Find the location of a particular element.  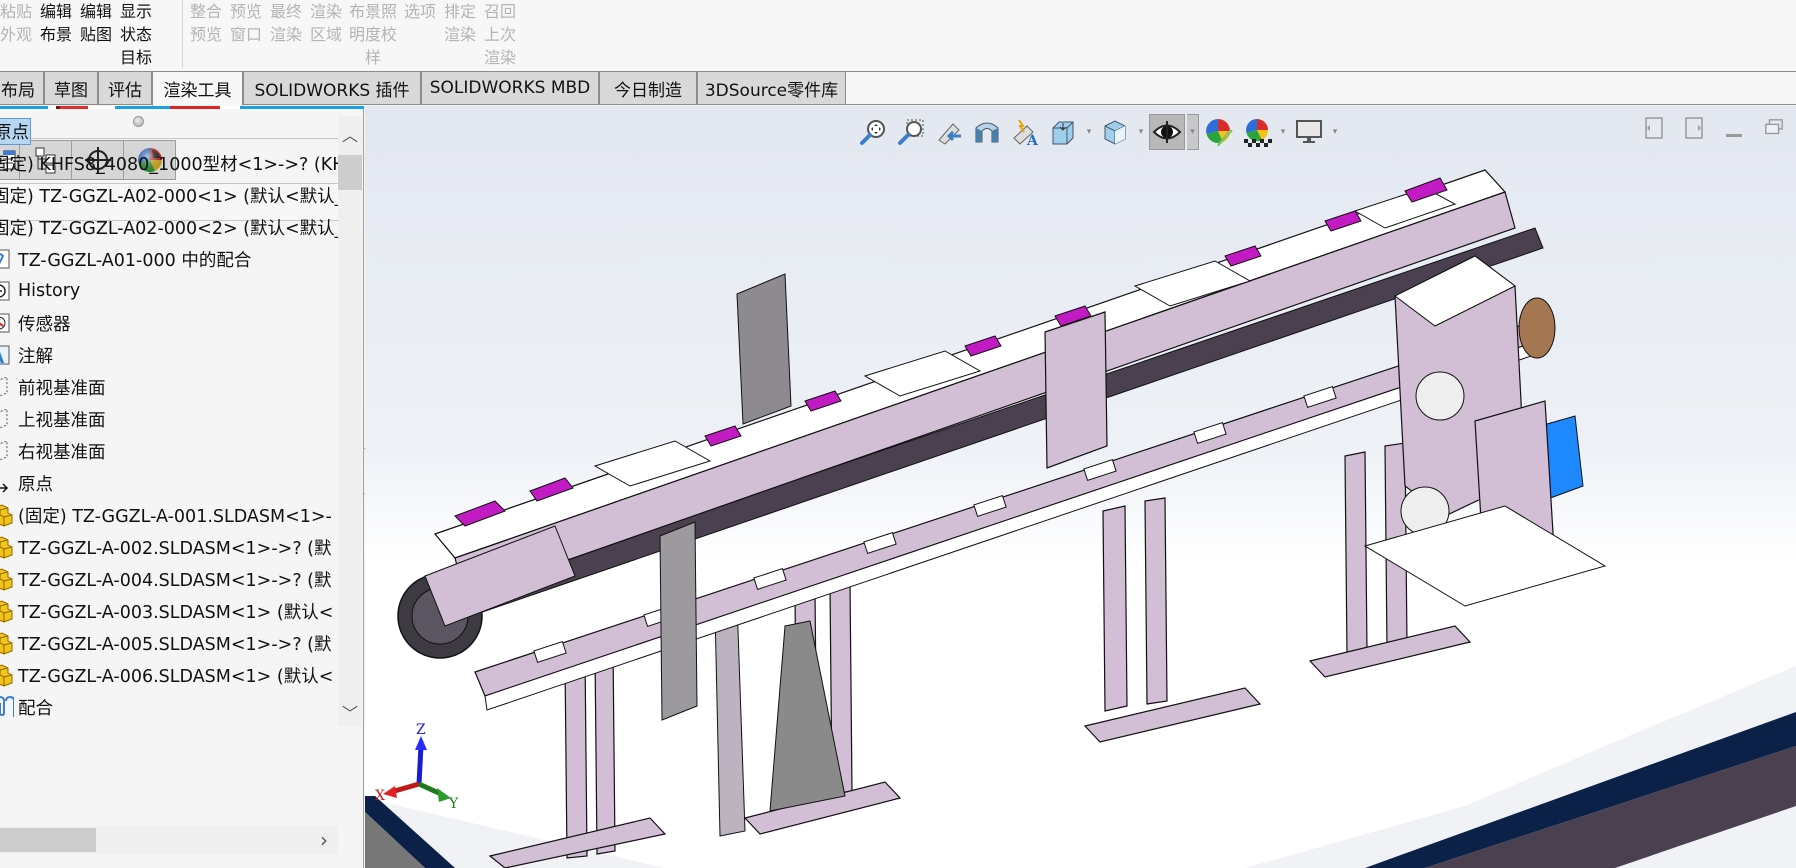

ribbon-button: 布景照 明度校样 is located at coordinates (373, 34).